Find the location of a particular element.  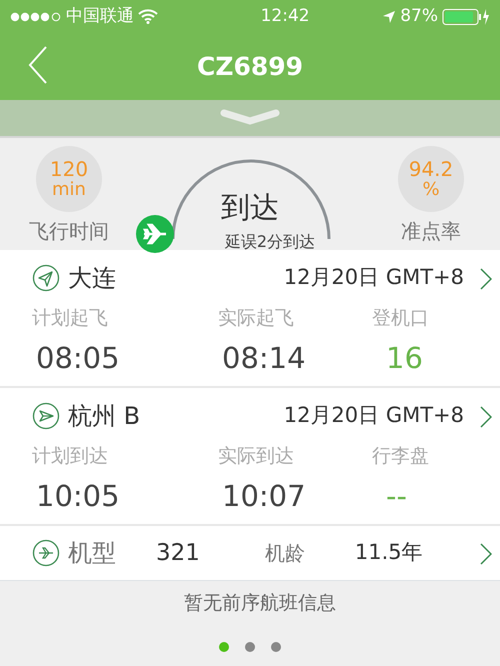

field-label: 计划到达 is located at coordinates (70, 456).